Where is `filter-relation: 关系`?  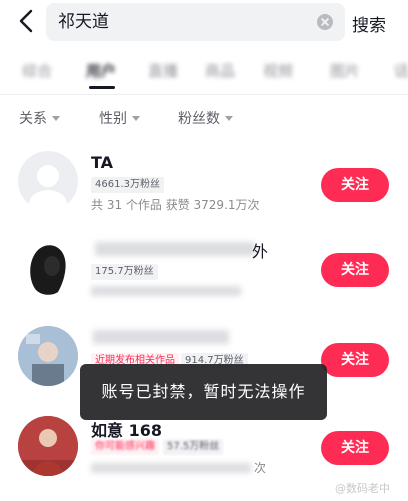 filter-relation: 关系 is located at coordinates (39, 118).